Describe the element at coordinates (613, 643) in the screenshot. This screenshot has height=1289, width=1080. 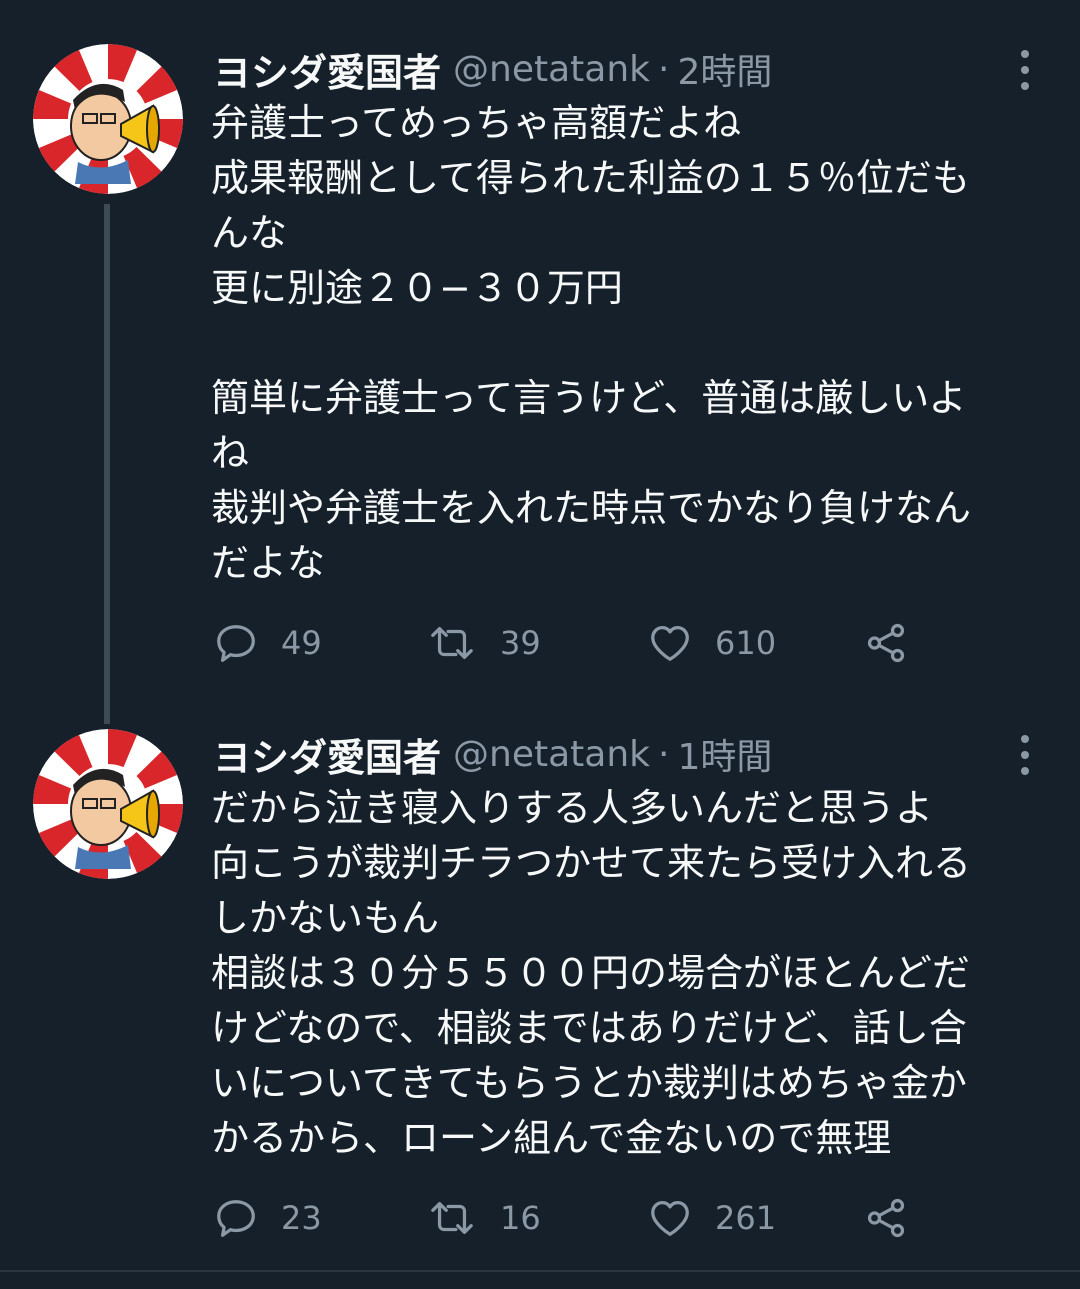
I see `action-bar: 49 39 610` at that location.